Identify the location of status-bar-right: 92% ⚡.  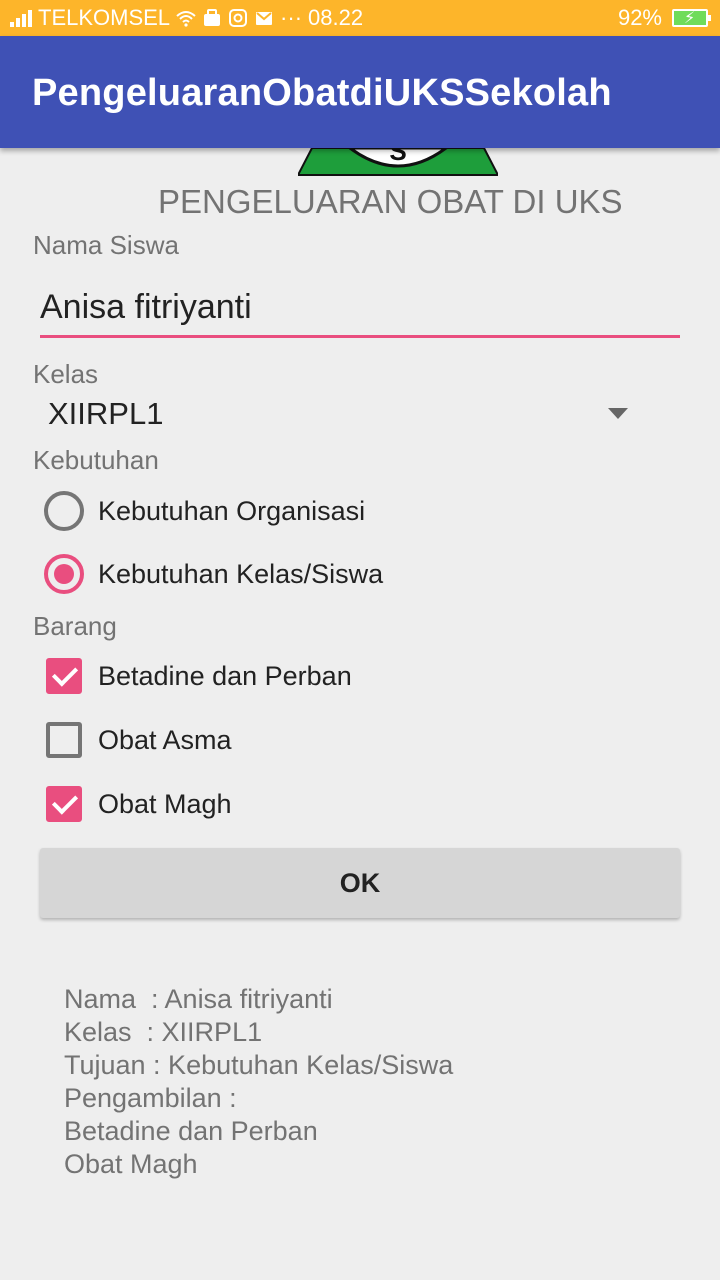
(664, 18).